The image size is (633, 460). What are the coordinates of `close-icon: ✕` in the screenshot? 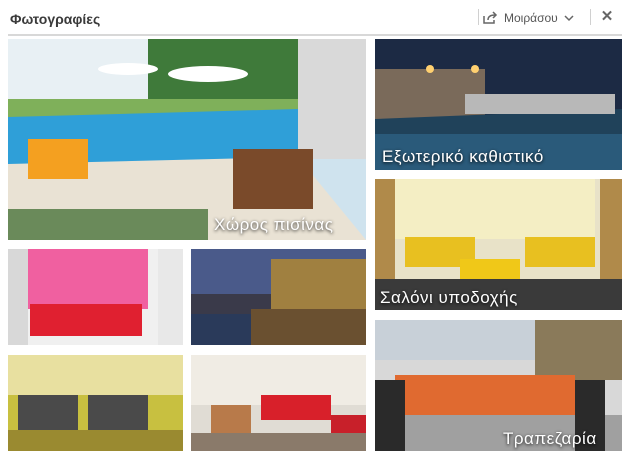 It's located at (607, 16).